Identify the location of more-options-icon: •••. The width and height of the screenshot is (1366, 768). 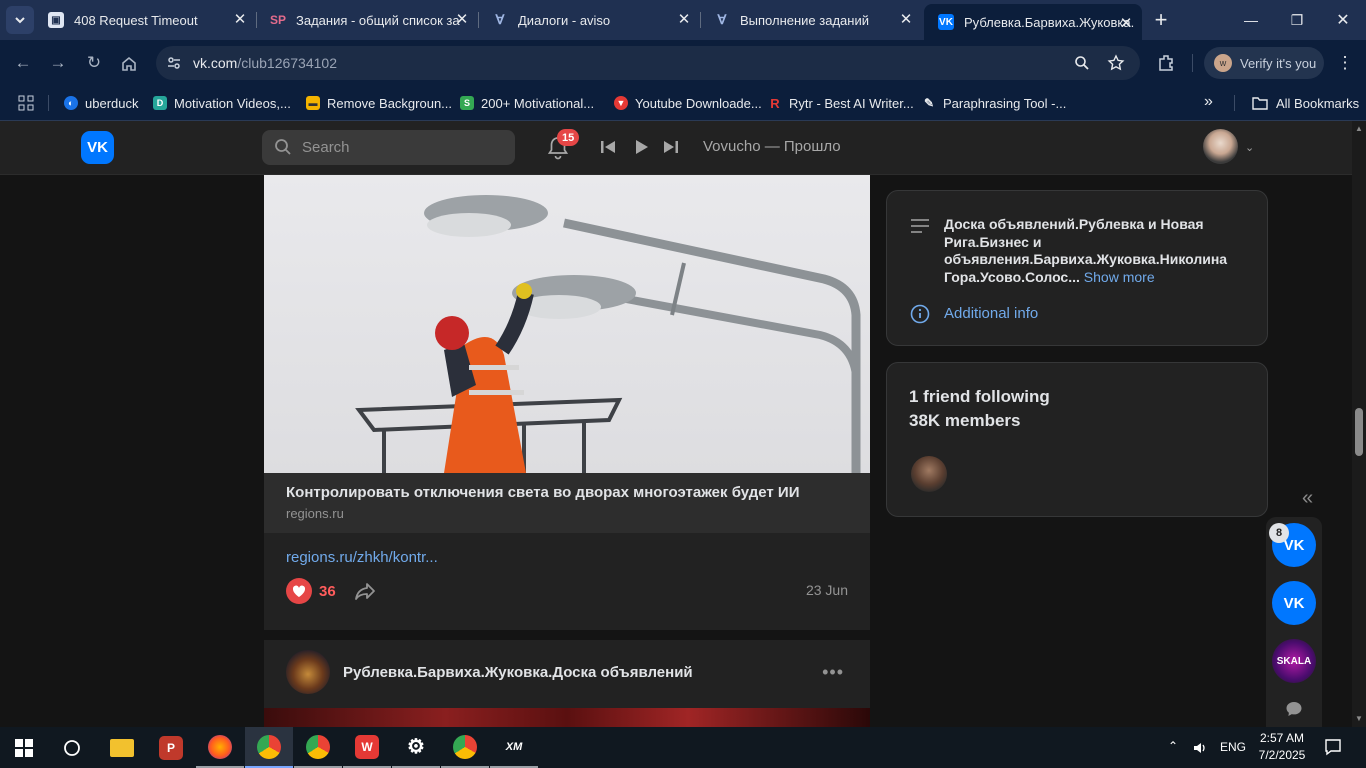
(833, 672).